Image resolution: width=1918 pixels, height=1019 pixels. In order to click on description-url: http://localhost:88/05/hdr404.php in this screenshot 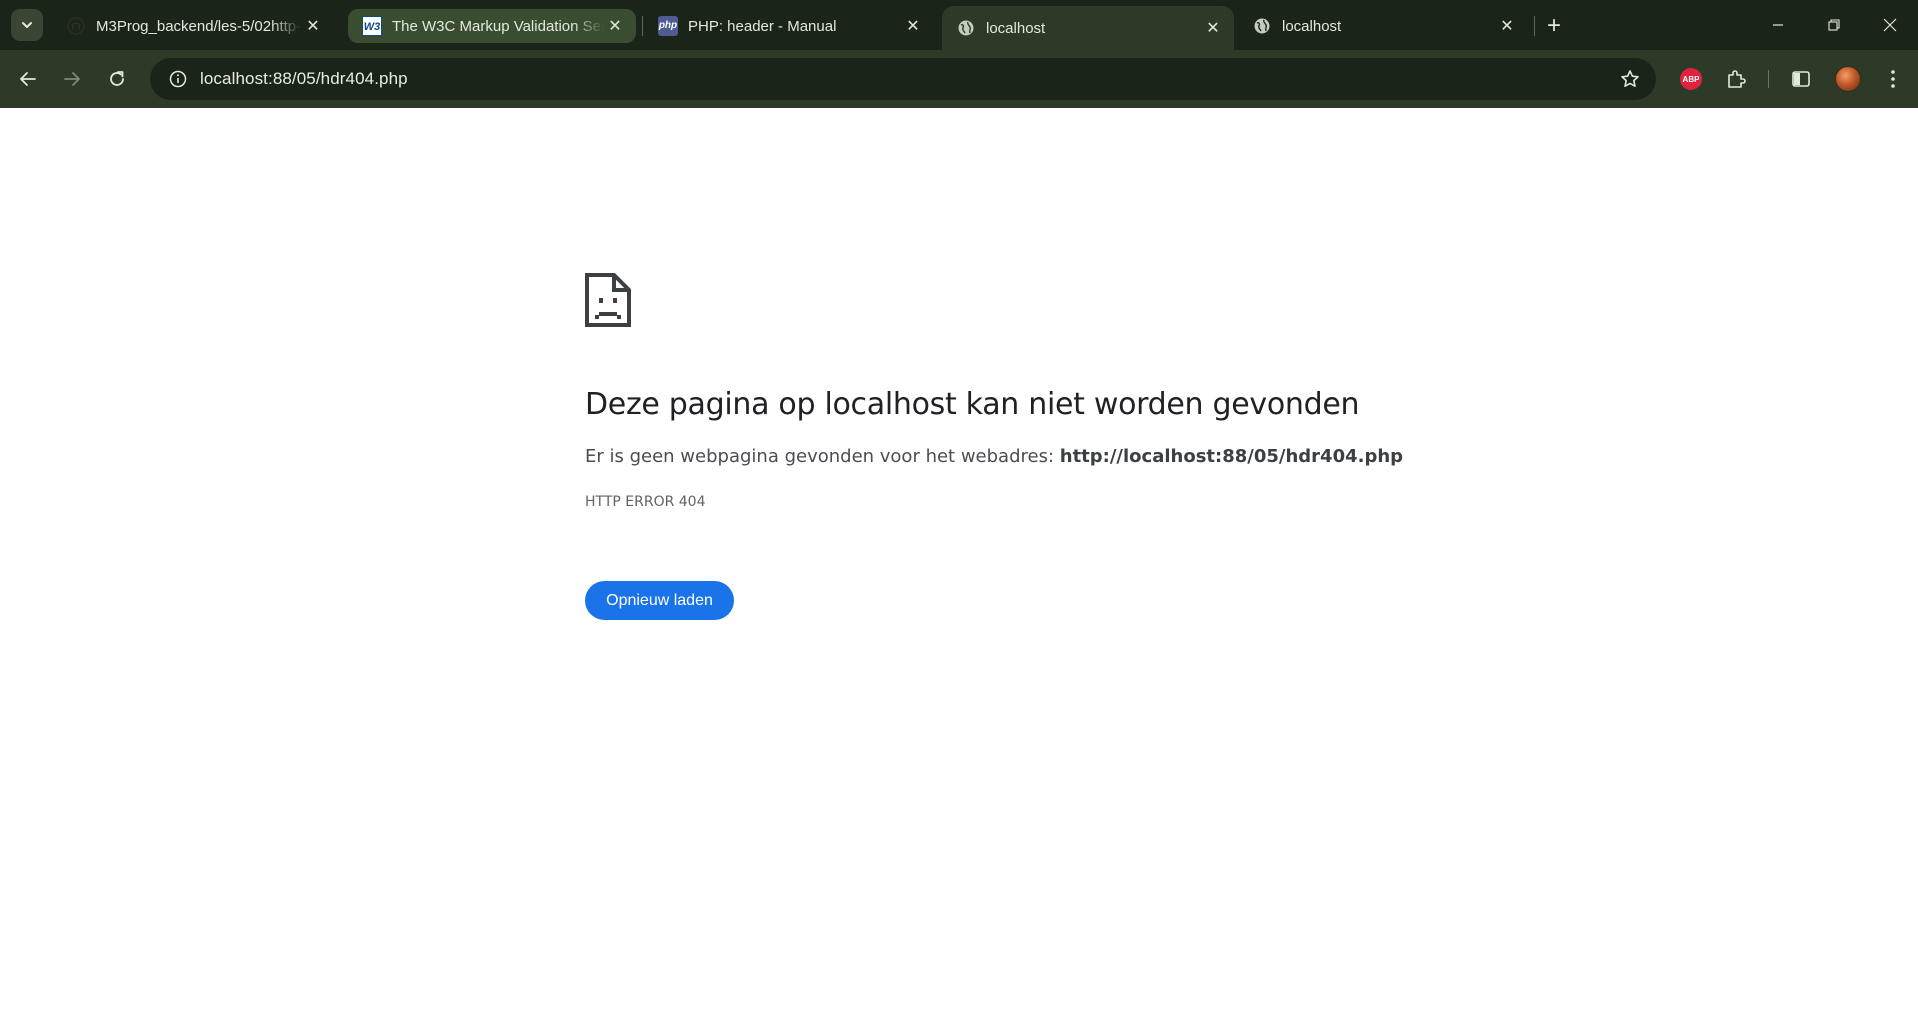, I will do `click(1231, 456)`.